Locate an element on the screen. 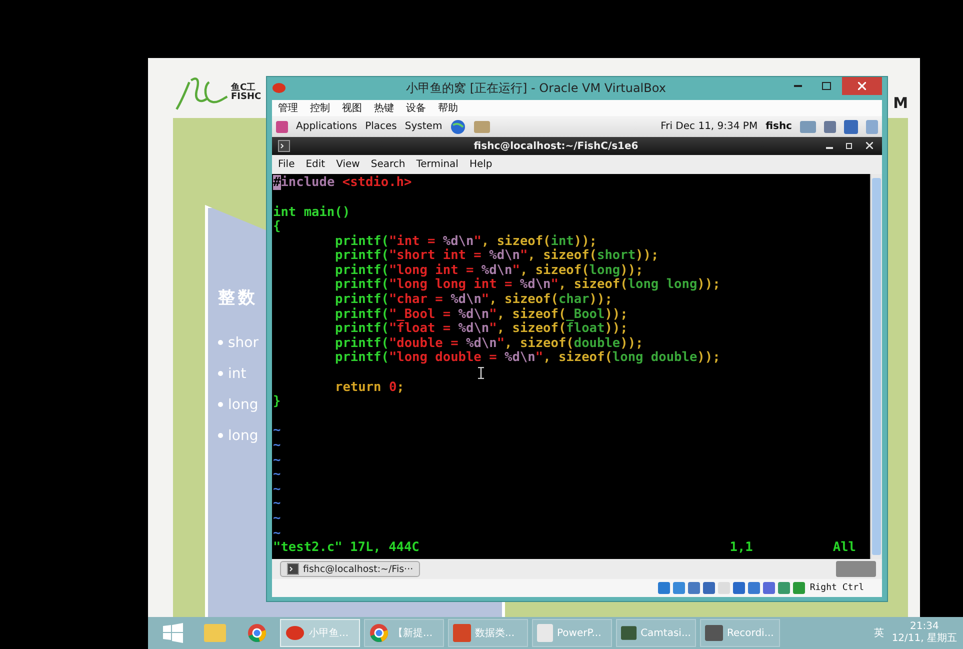 Image resolution: width=963 pixels, height=649 pixels. code-line: printf("double = %d\n", sizeof(double)); is located at coordinates (489, 343).